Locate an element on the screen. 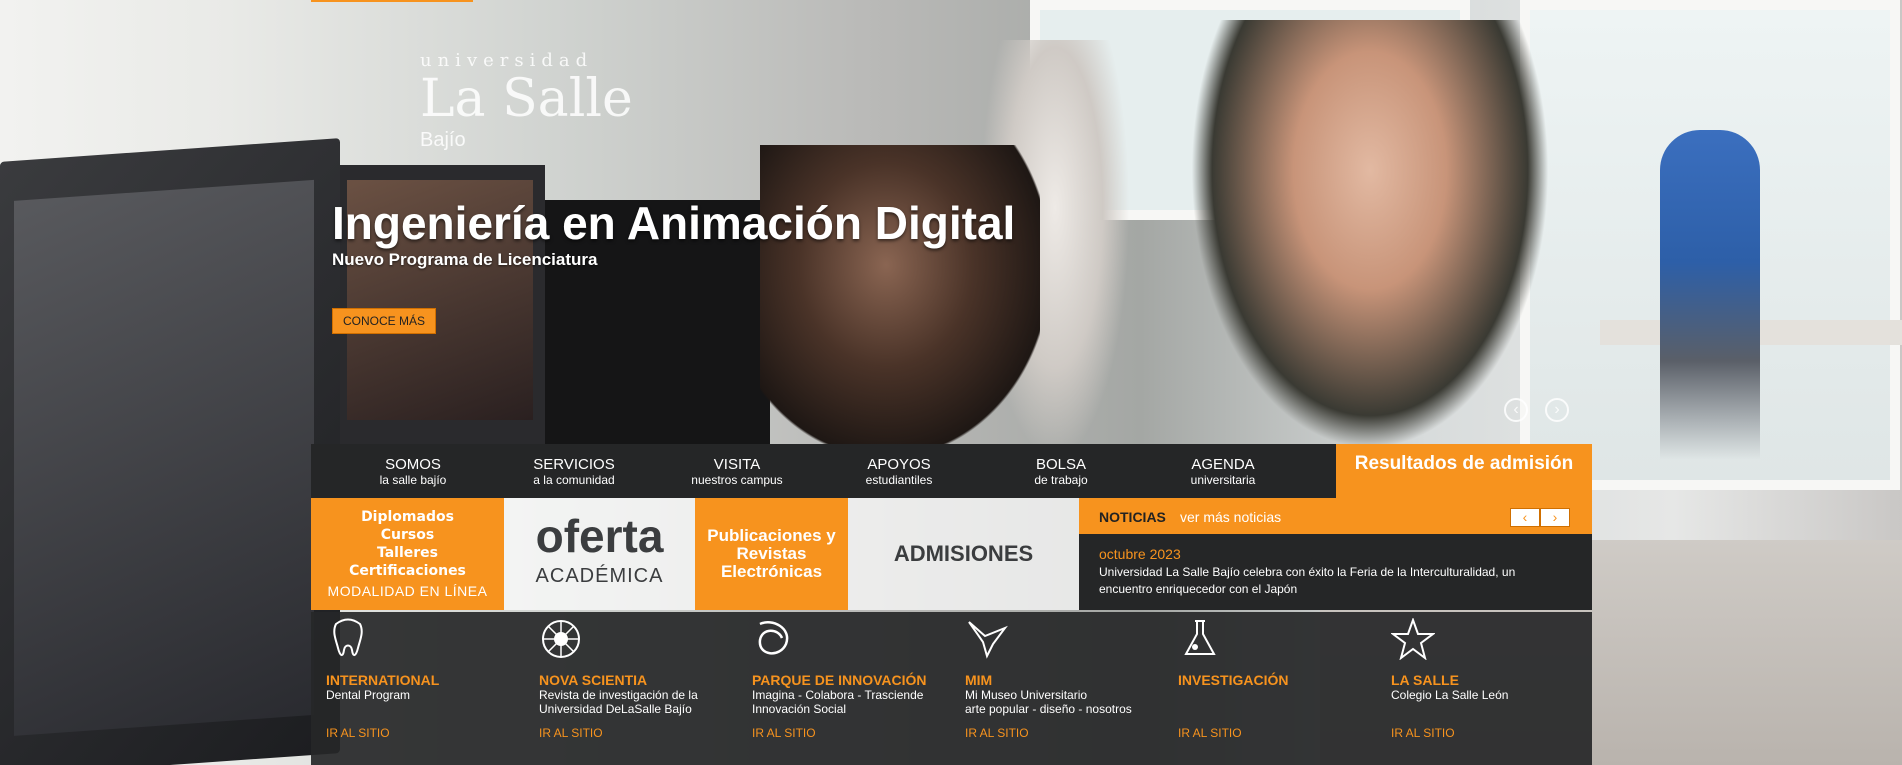 The height and width of the screenshot is (765, 1902). site-investigacion: INVESTIGACIÓN IR AL SITIO is located at coordinates (1269, 688).